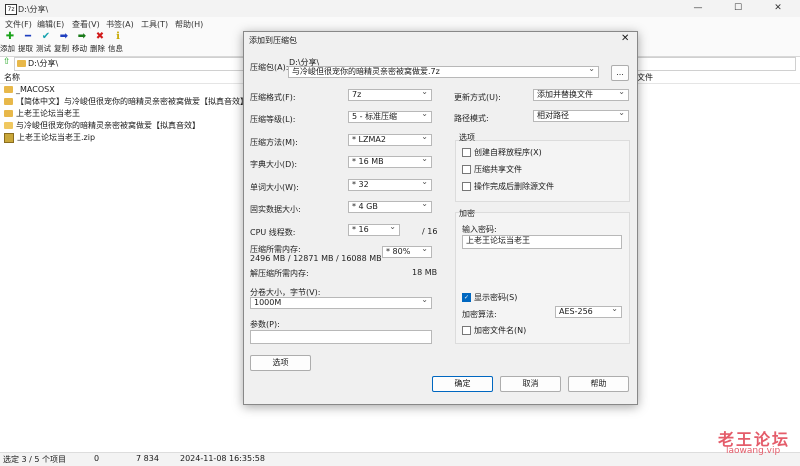 This screenshot has width=800, height=466. I want to click on solid-select: * 4 GB, so click(390, 207).